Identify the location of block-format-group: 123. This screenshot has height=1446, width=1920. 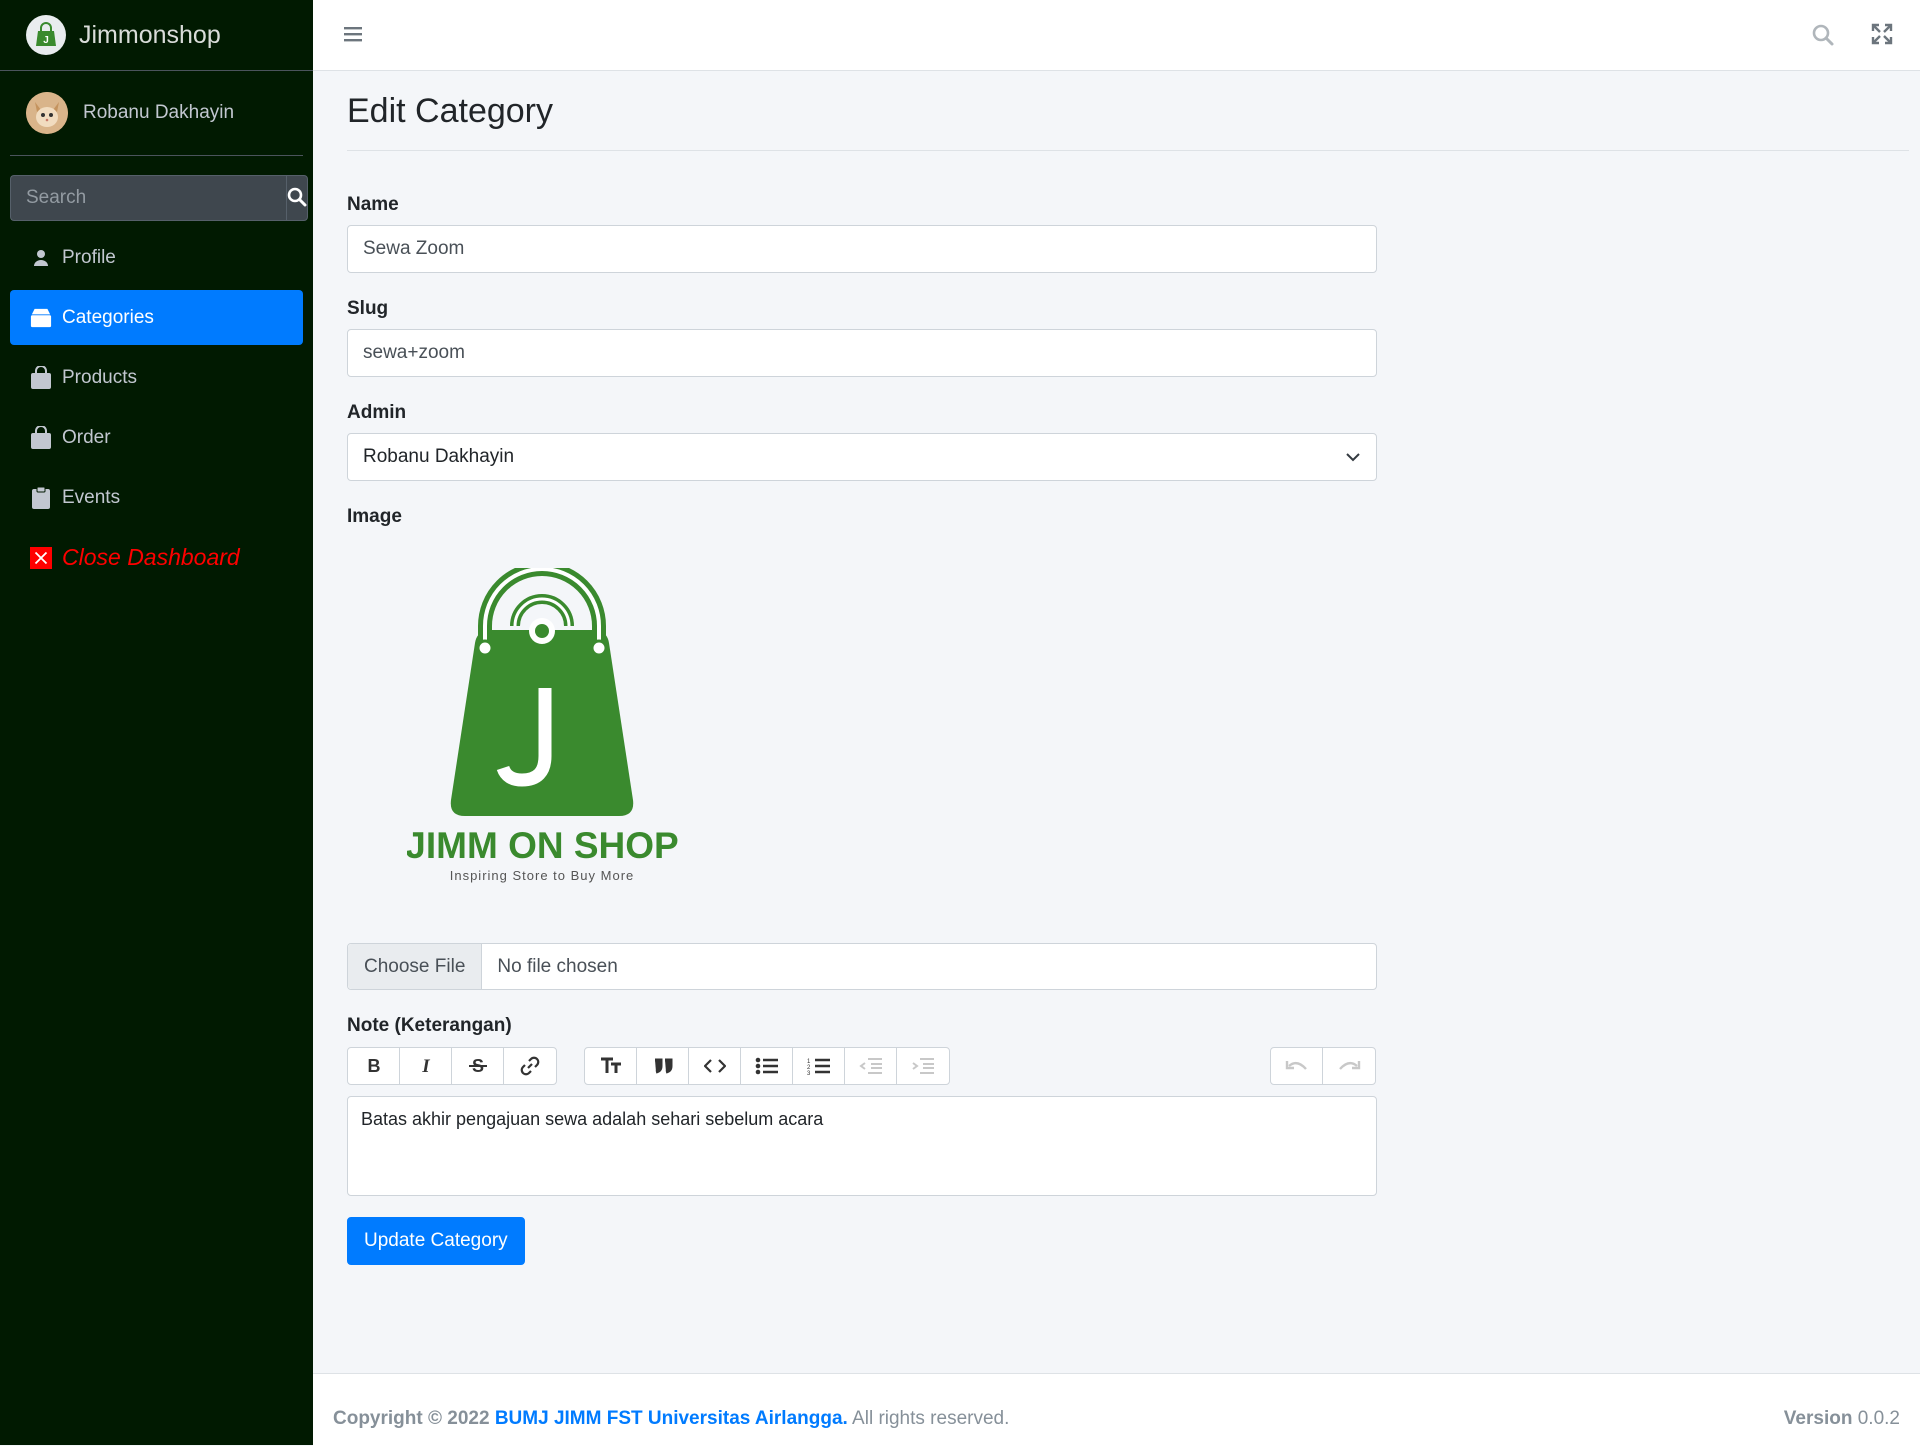
(767, 1066).